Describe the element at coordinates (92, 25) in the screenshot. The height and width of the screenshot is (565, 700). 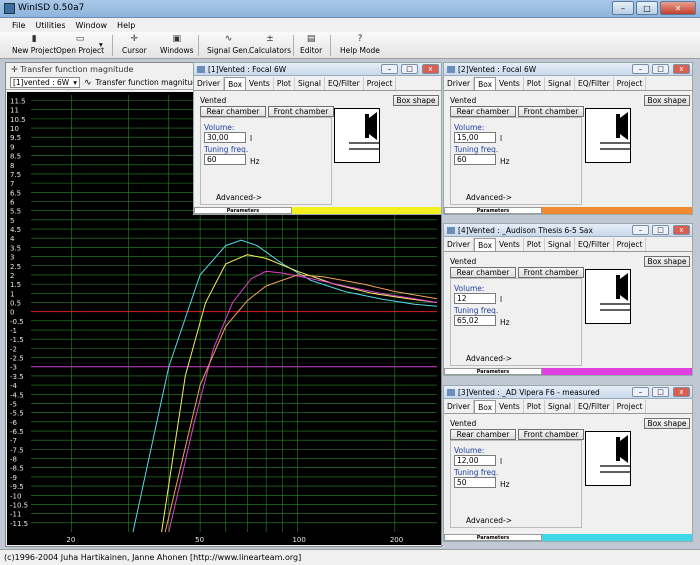
I see `menu-window: Window` at that location.